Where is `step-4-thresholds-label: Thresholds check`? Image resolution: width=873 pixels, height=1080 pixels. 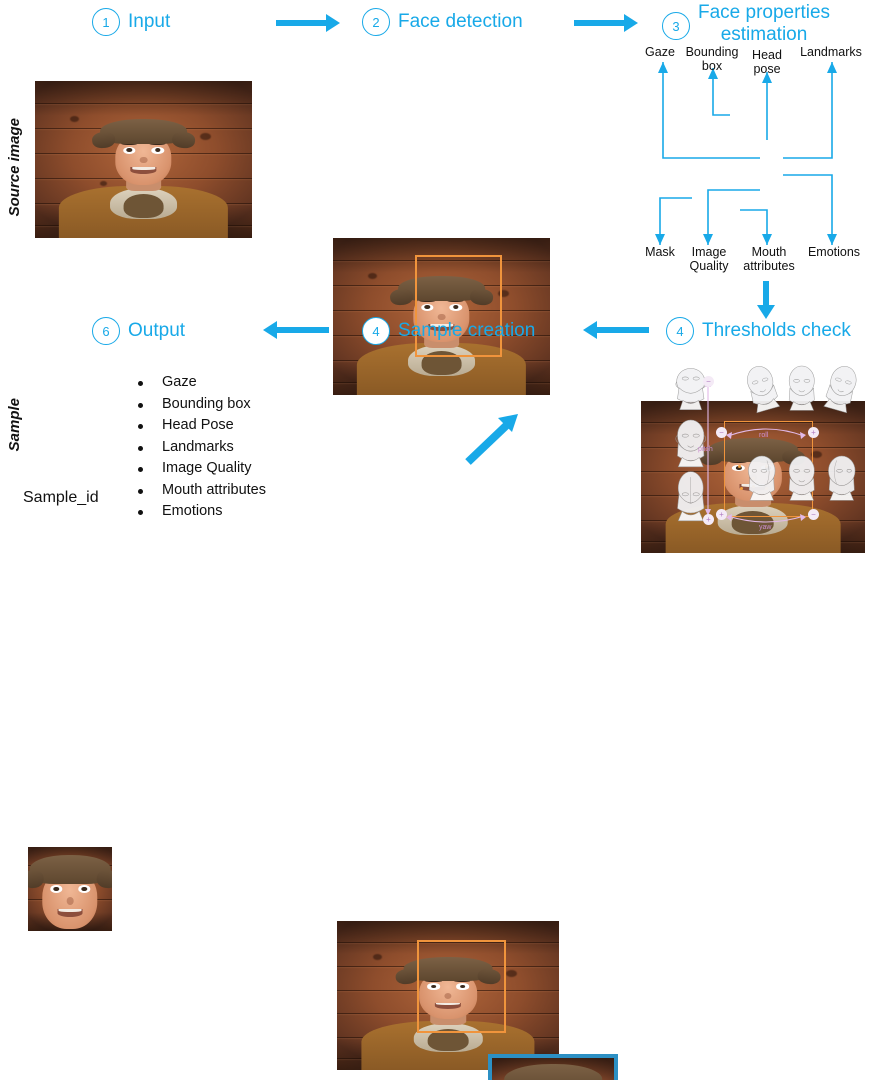
step-4-thresholds-label: Thresholds check is located at coordinates (776, 330).